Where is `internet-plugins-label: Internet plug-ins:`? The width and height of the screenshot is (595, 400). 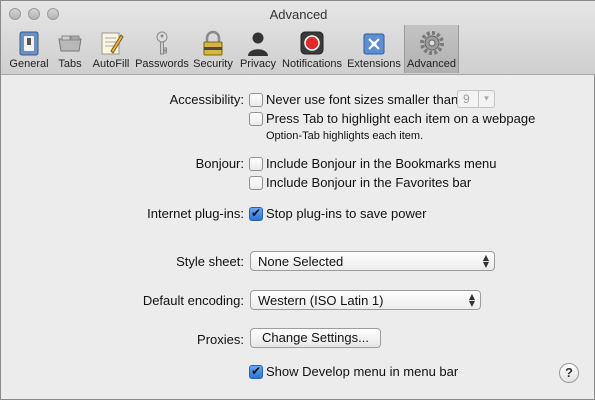 internet-plugins-label: Internet plug-ins: is located at coordinates (195, 213).